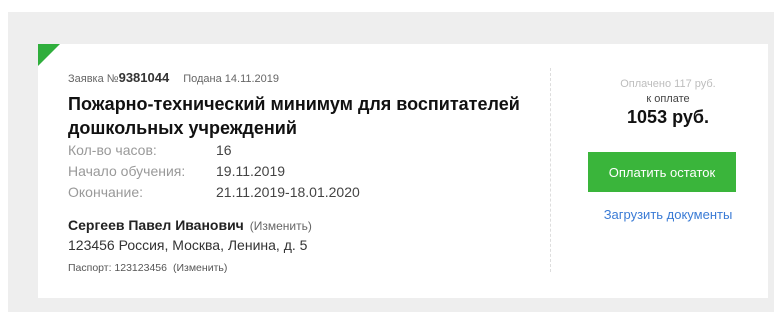 This screenshot has height=318, width=782. What do you see at coordinates (662, 172) in the screenshot?
I see `pay-remaining-button: Оплатить остаток` at bounding box center [662, 172].